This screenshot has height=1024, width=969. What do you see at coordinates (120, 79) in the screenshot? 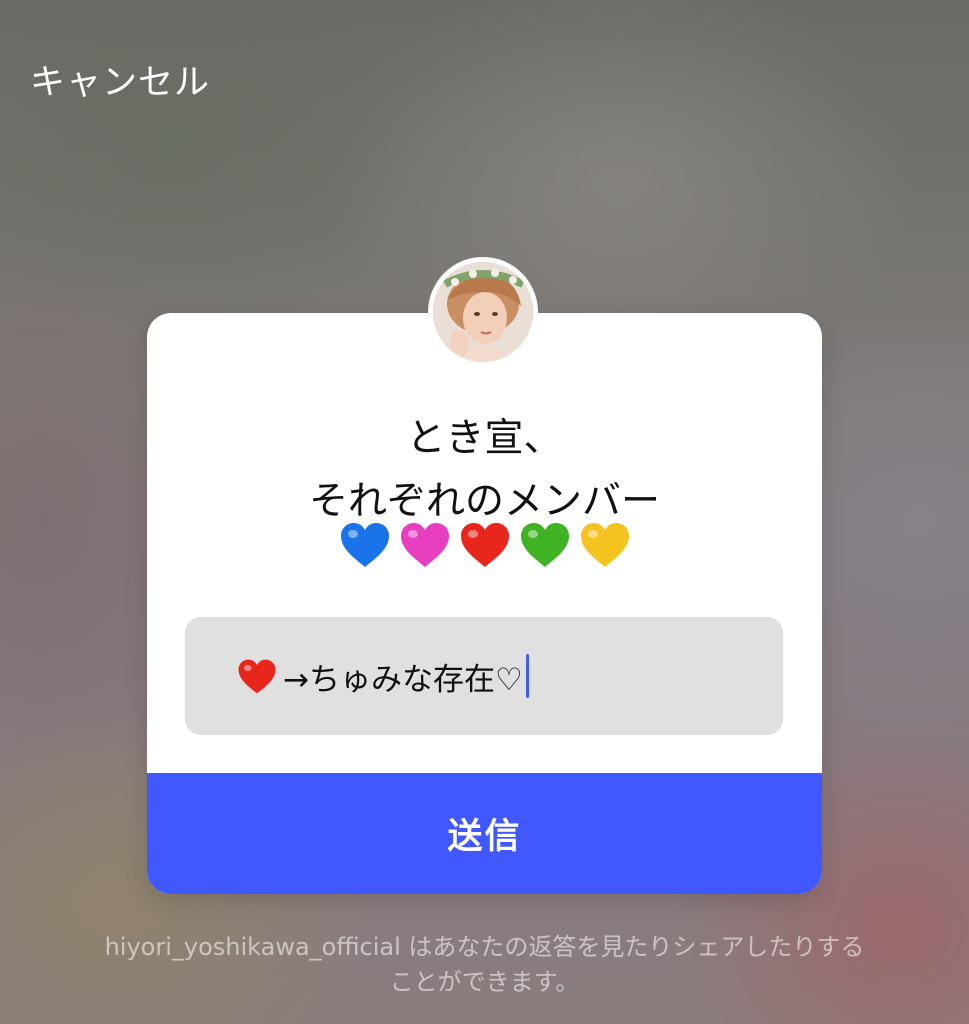
I see `cancel-button: キャンセル` at bounding box center [120, 79].